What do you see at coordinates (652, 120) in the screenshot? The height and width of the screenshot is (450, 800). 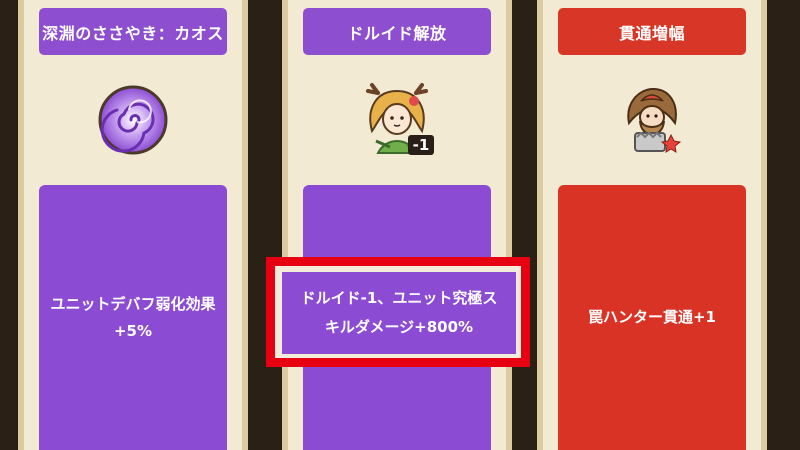 I see `trap-hunter-icon` at bounding box center [652, 120].